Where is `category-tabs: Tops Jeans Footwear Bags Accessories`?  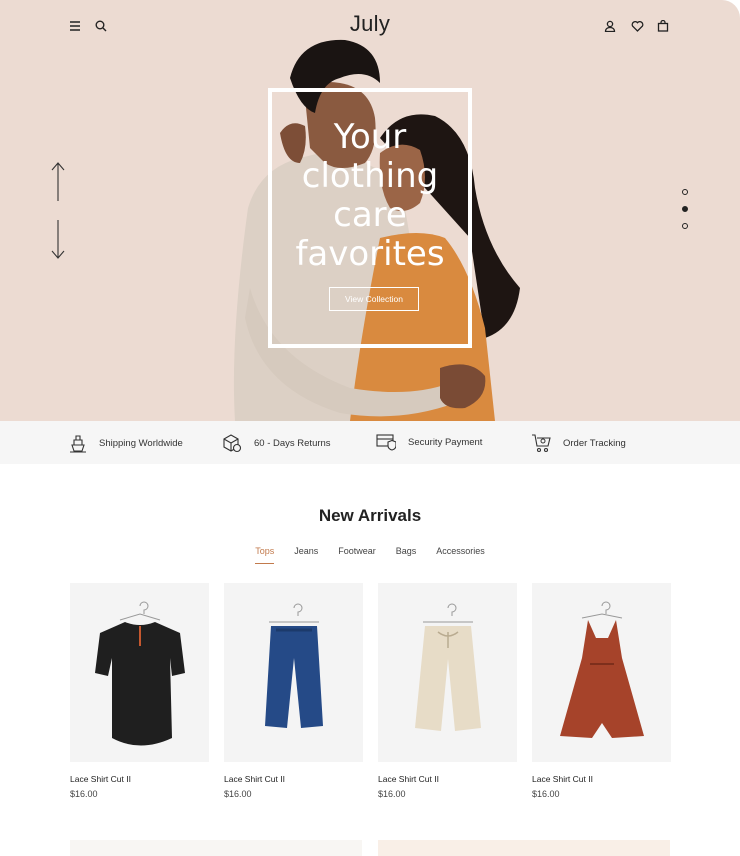 category-tabs: Tops Jeans Footwear Bags Accessories is located at coordinates (370, 555).